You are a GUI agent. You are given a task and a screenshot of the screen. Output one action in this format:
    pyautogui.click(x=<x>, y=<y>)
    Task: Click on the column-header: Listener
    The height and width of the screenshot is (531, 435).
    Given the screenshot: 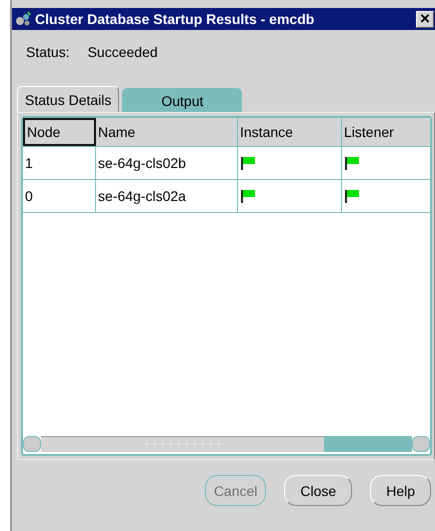 What is the action you would take?
    pyautogui.click(x=386, y=132)
    